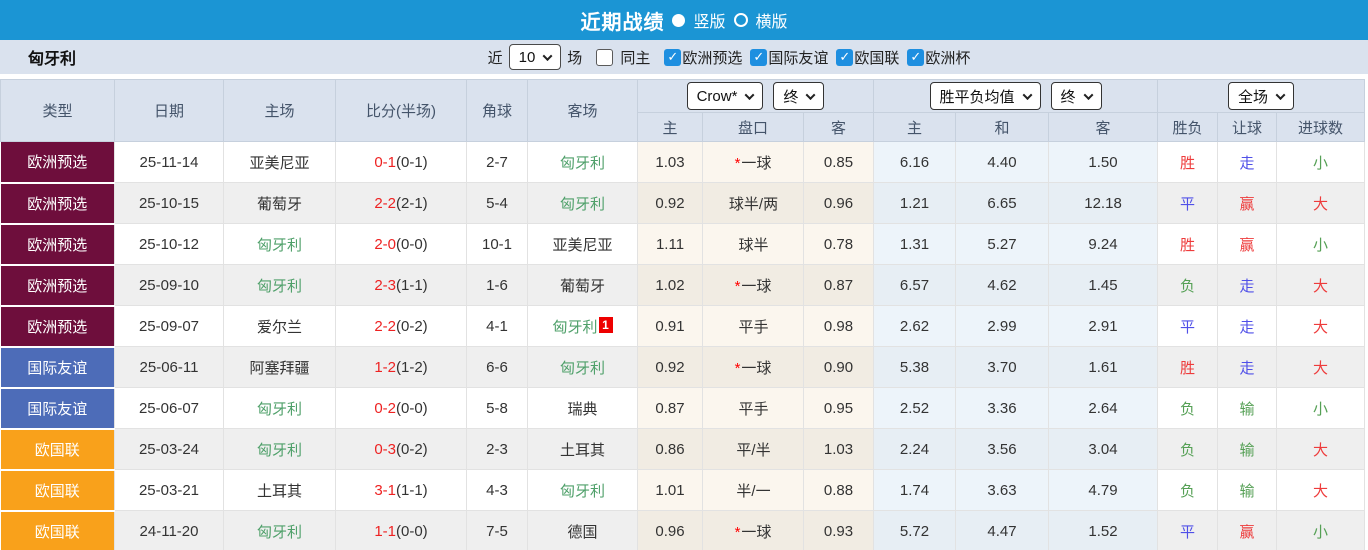  What do you see at coordinates (1103, 285) in the screenshot?
I see `avg-away: 1.45` at bounding box center [1103, 285].